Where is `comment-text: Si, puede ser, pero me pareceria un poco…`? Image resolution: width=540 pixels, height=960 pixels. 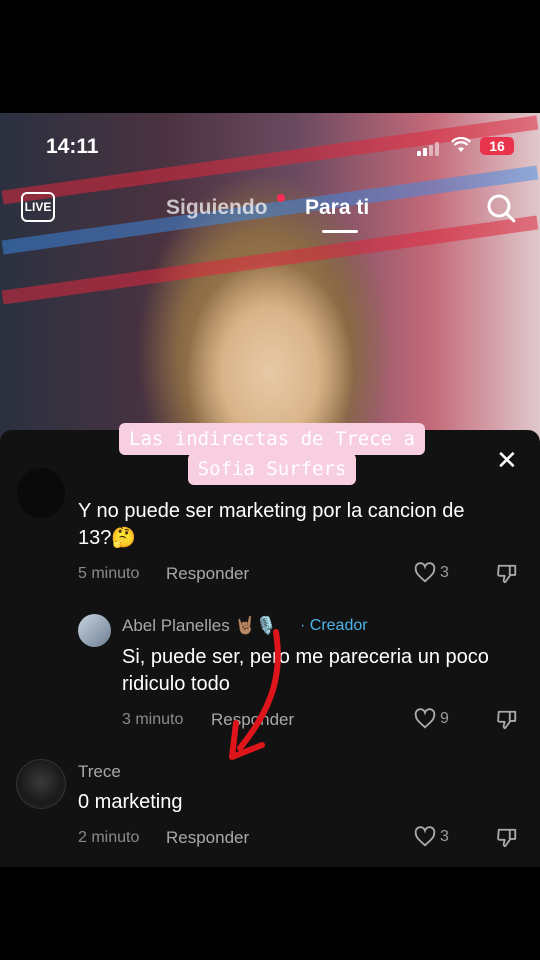 comment-text: Si, puede ser, pero me pareceria un poco… is located at coordinates (305, 671).